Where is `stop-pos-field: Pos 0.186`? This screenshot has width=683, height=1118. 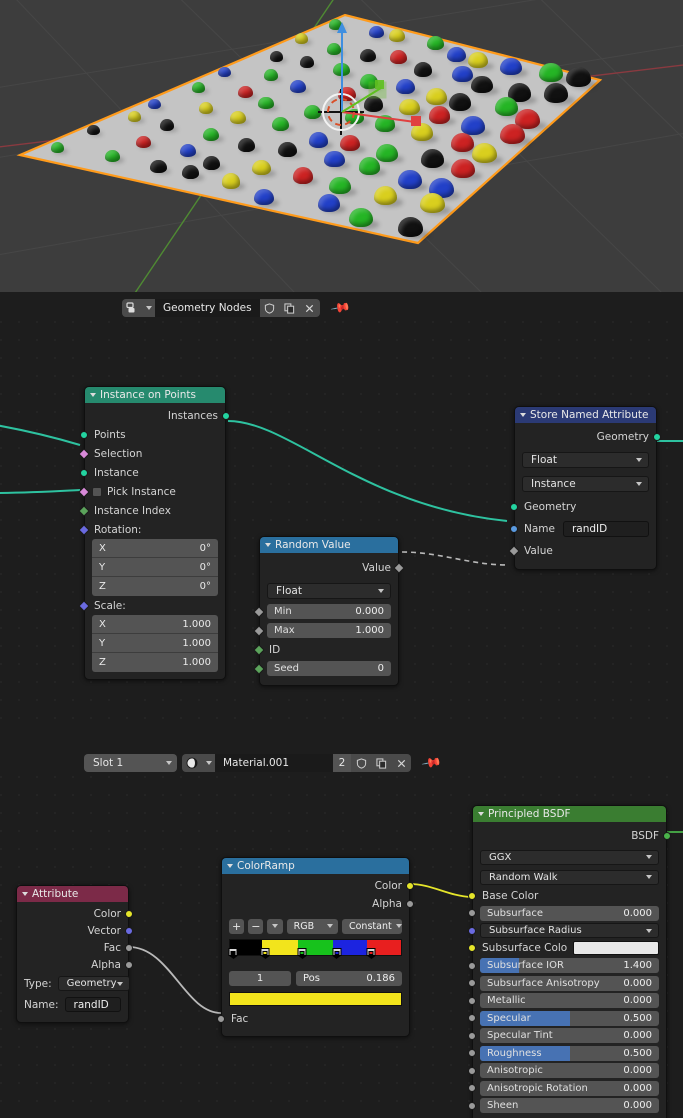 stop-pos-field: Pos 0.186 is located at coordinates (349, 978).